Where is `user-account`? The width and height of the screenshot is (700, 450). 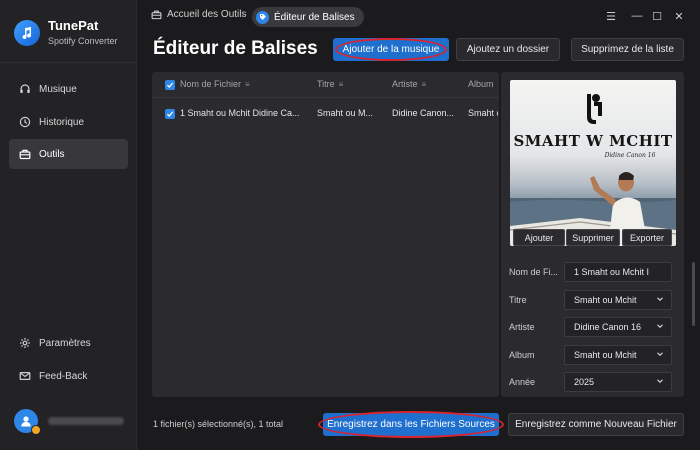 user-account is located at coordinates (69, 422).